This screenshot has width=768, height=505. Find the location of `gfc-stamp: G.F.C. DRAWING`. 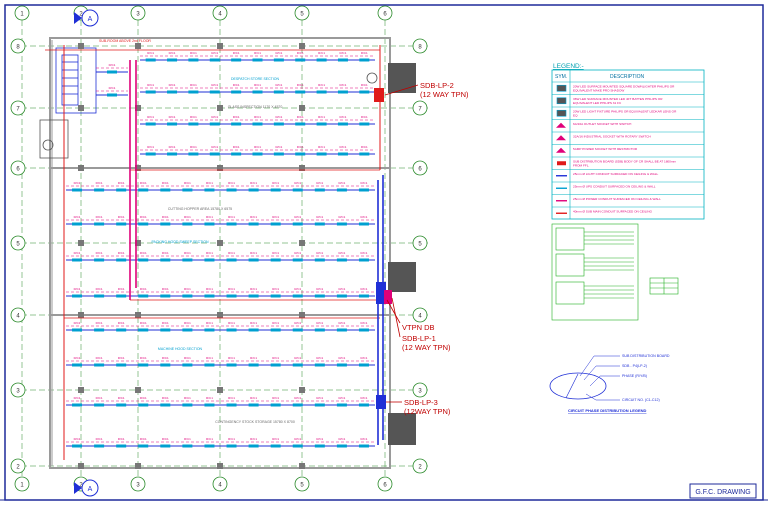

gfc-stamp: G.F.C. DRAWING is located at coordinates (723, 491).